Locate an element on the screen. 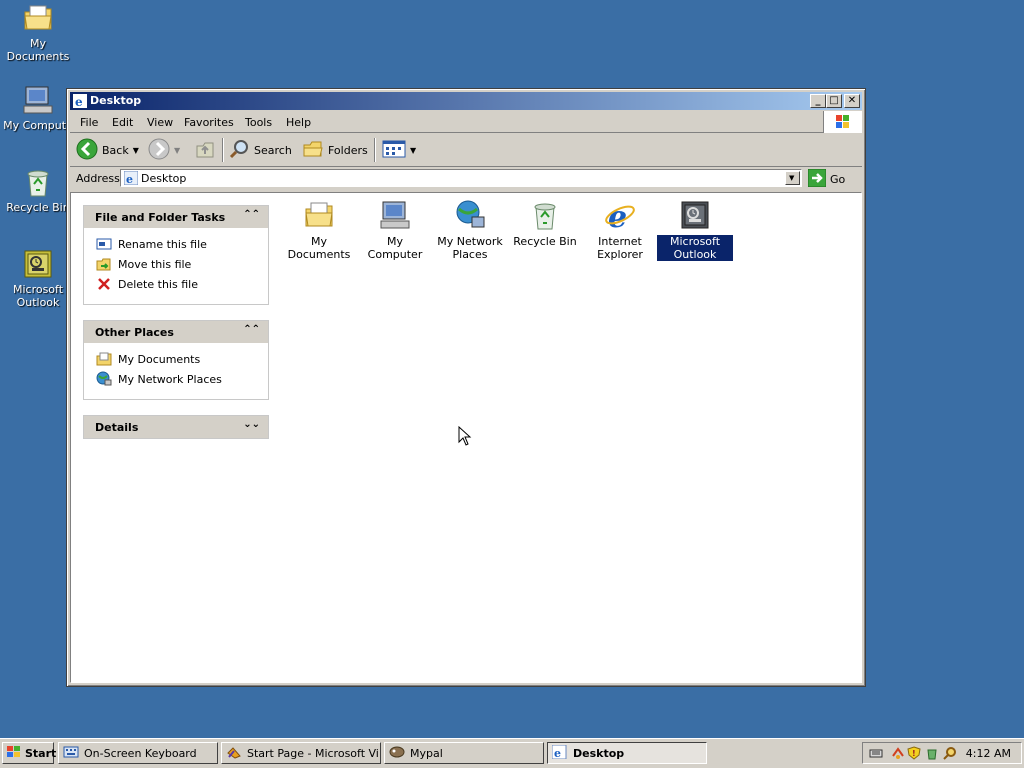 The width and height of the screenshot is (1024, 768). rename-icon is located at coordinates (104, 244).